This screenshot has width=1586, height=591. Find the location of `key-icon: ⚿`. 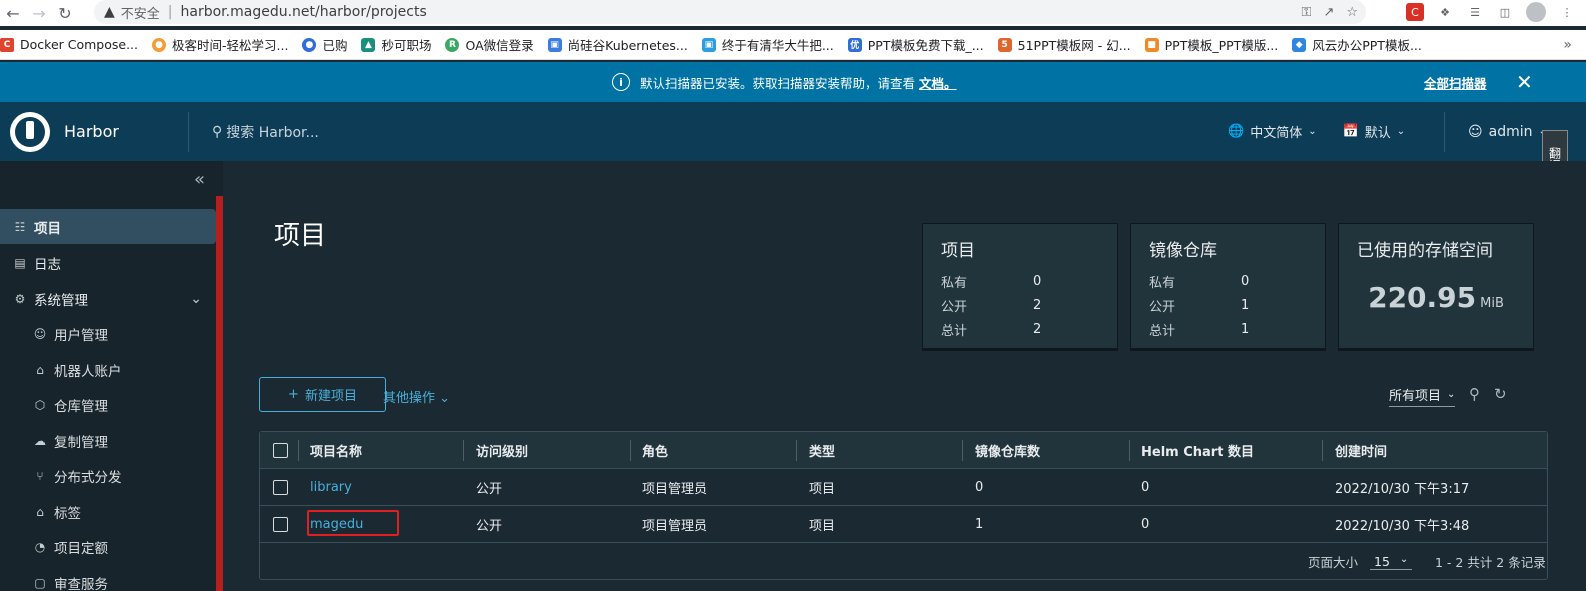

key-icon: ⚿ is located at coordinates (1307, 12).